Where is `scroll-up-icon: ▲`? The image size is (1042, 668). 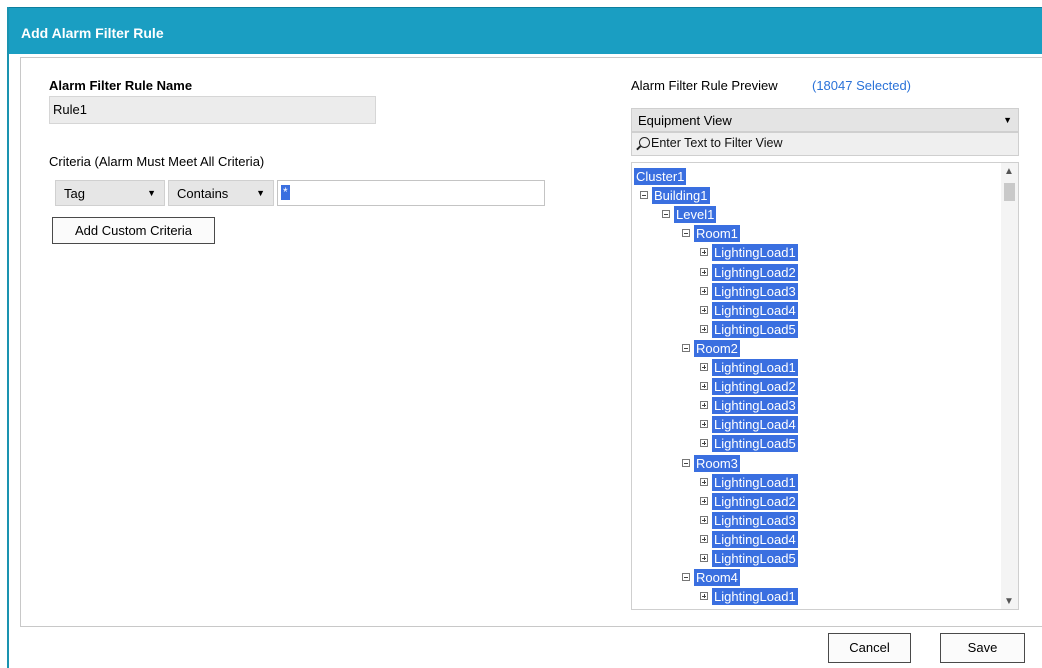 scroll-up-icon: ▲ is located at coordinates (1009, 171).